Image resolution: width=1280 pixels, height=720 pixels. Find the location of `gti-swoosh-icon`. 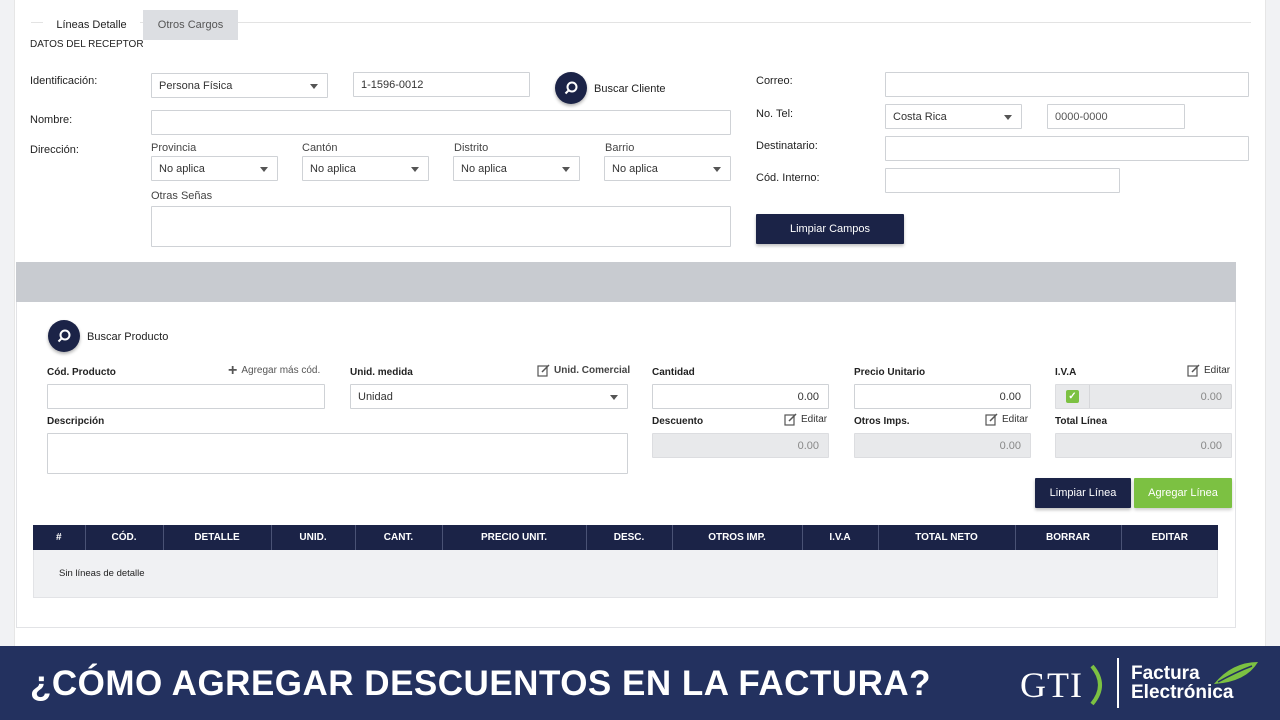

gti-swoosh-icon is located at coordinates (1096, 685).